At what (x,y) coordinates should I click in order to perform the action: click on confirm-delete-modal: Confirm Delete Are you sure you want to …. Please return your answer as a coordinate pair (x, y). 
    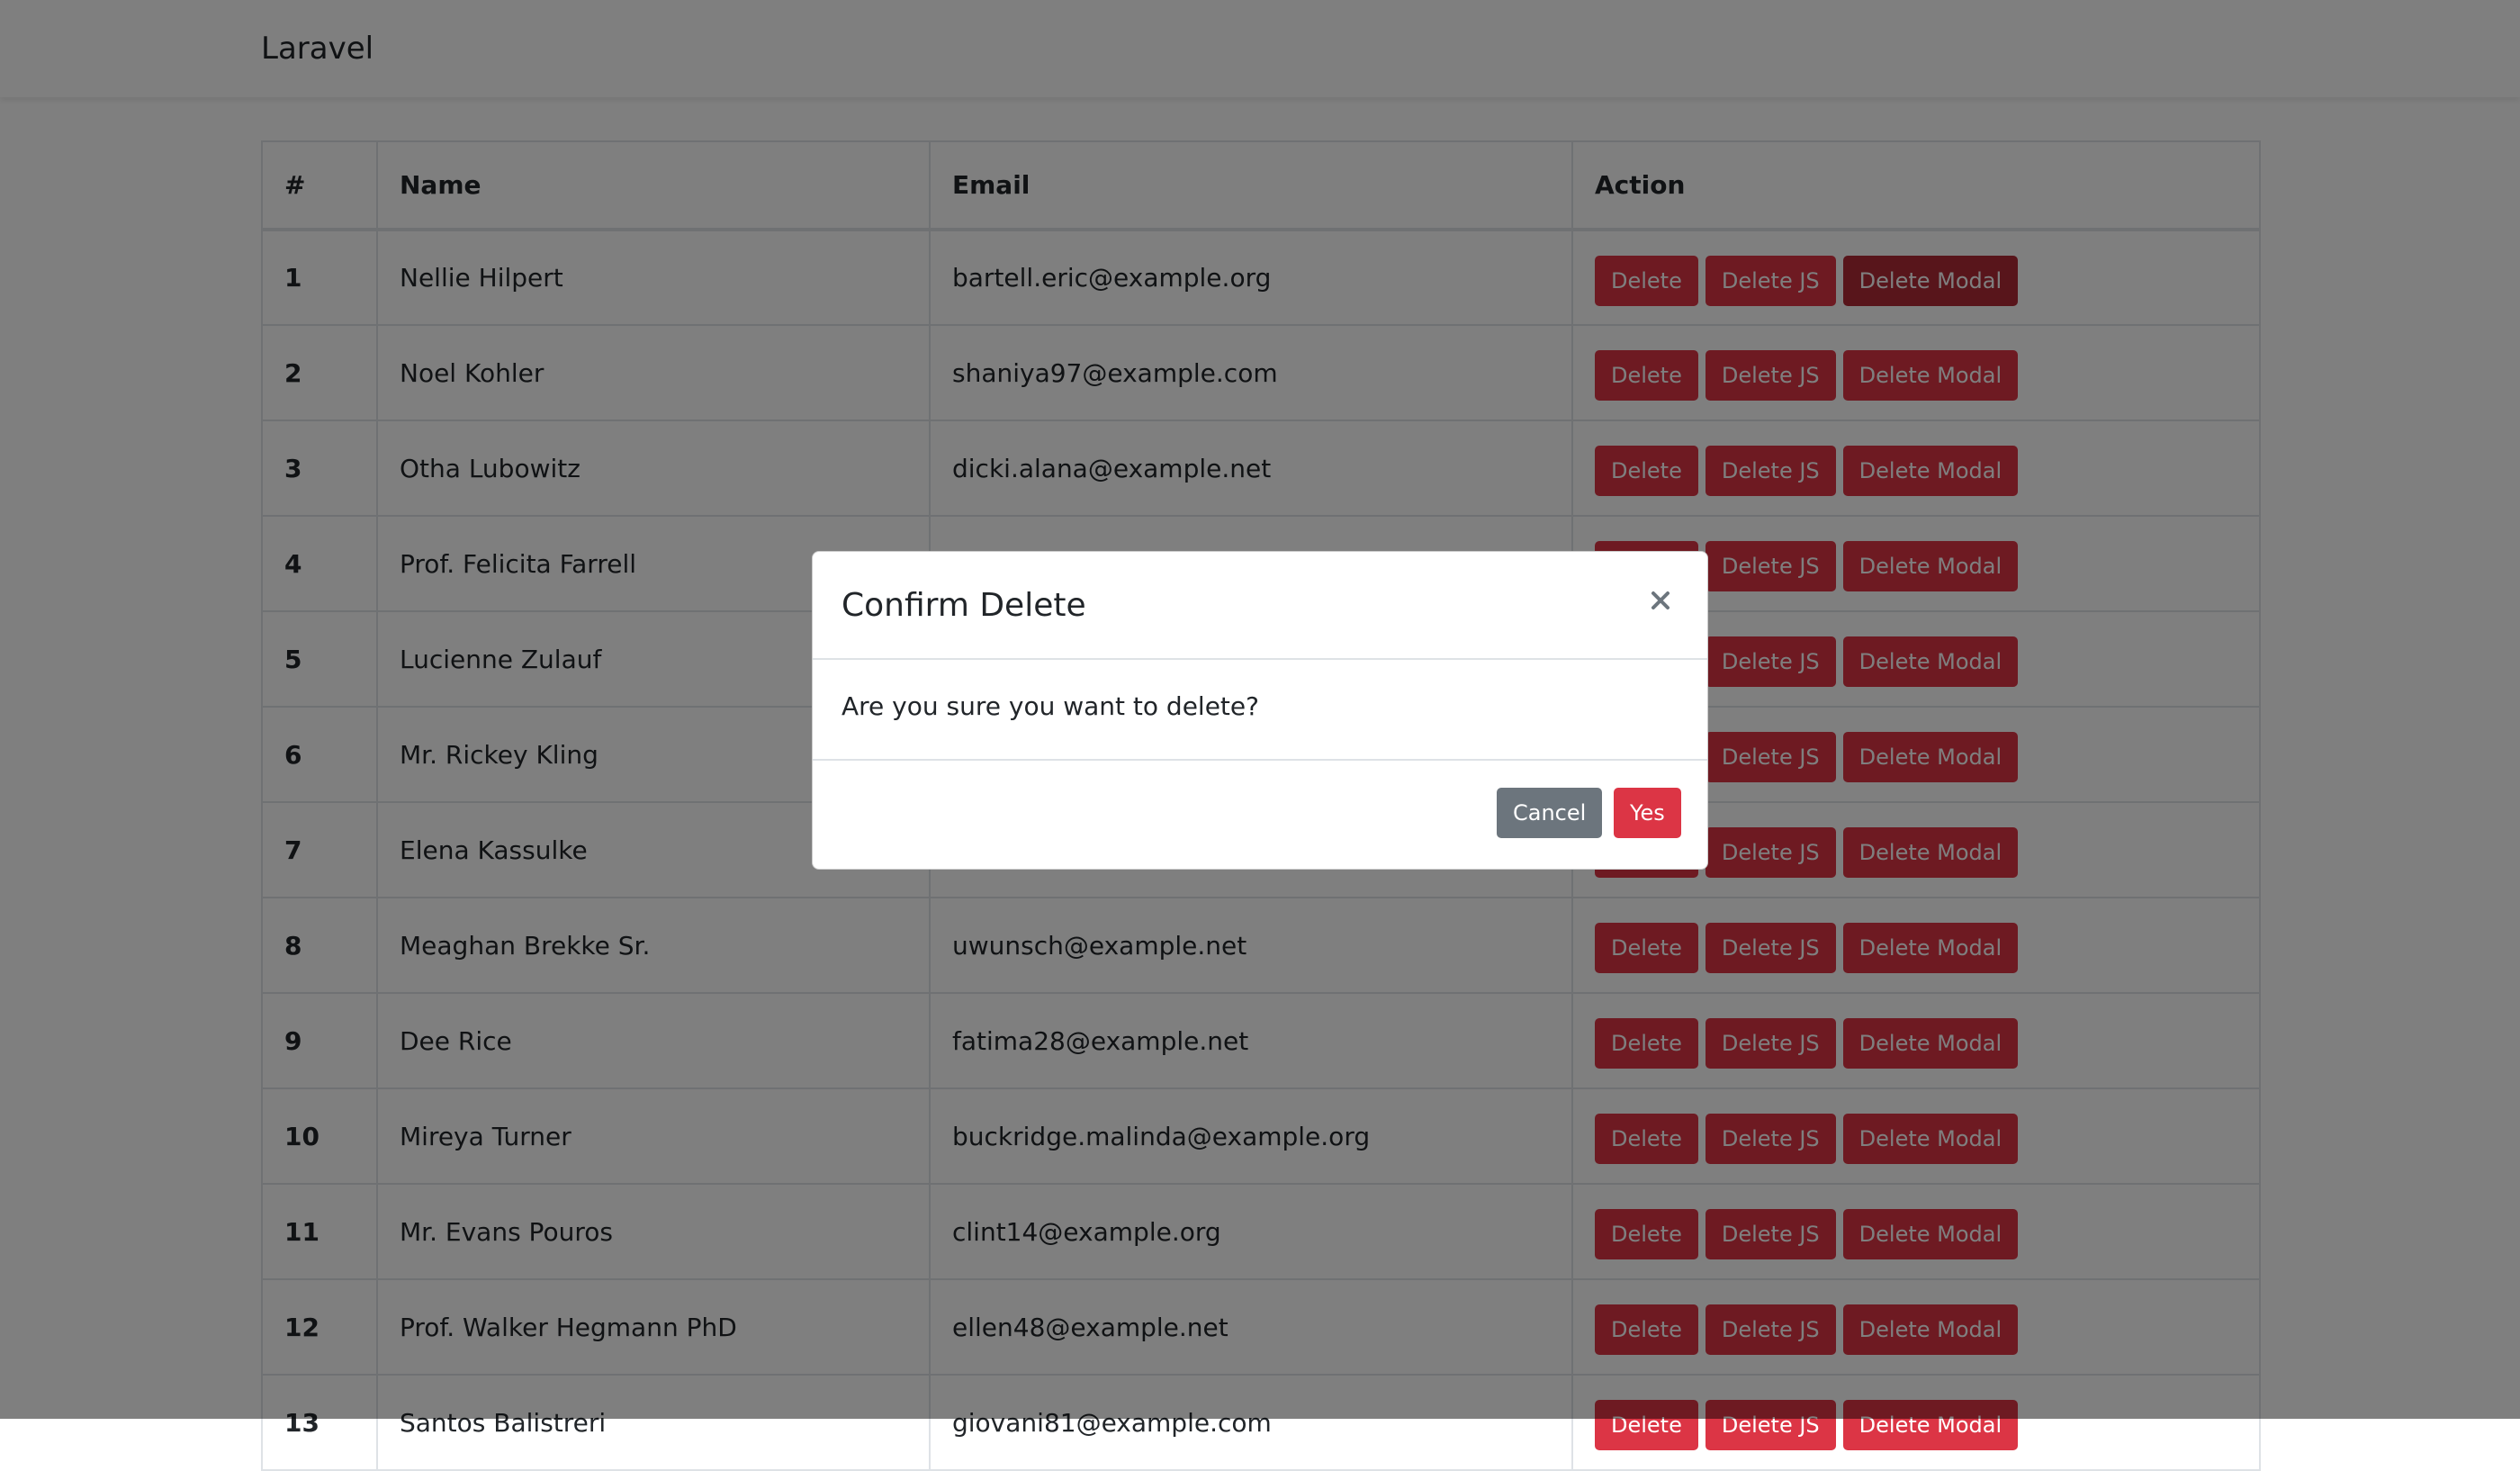
    Looking at the image, I should click on (1260, 710).